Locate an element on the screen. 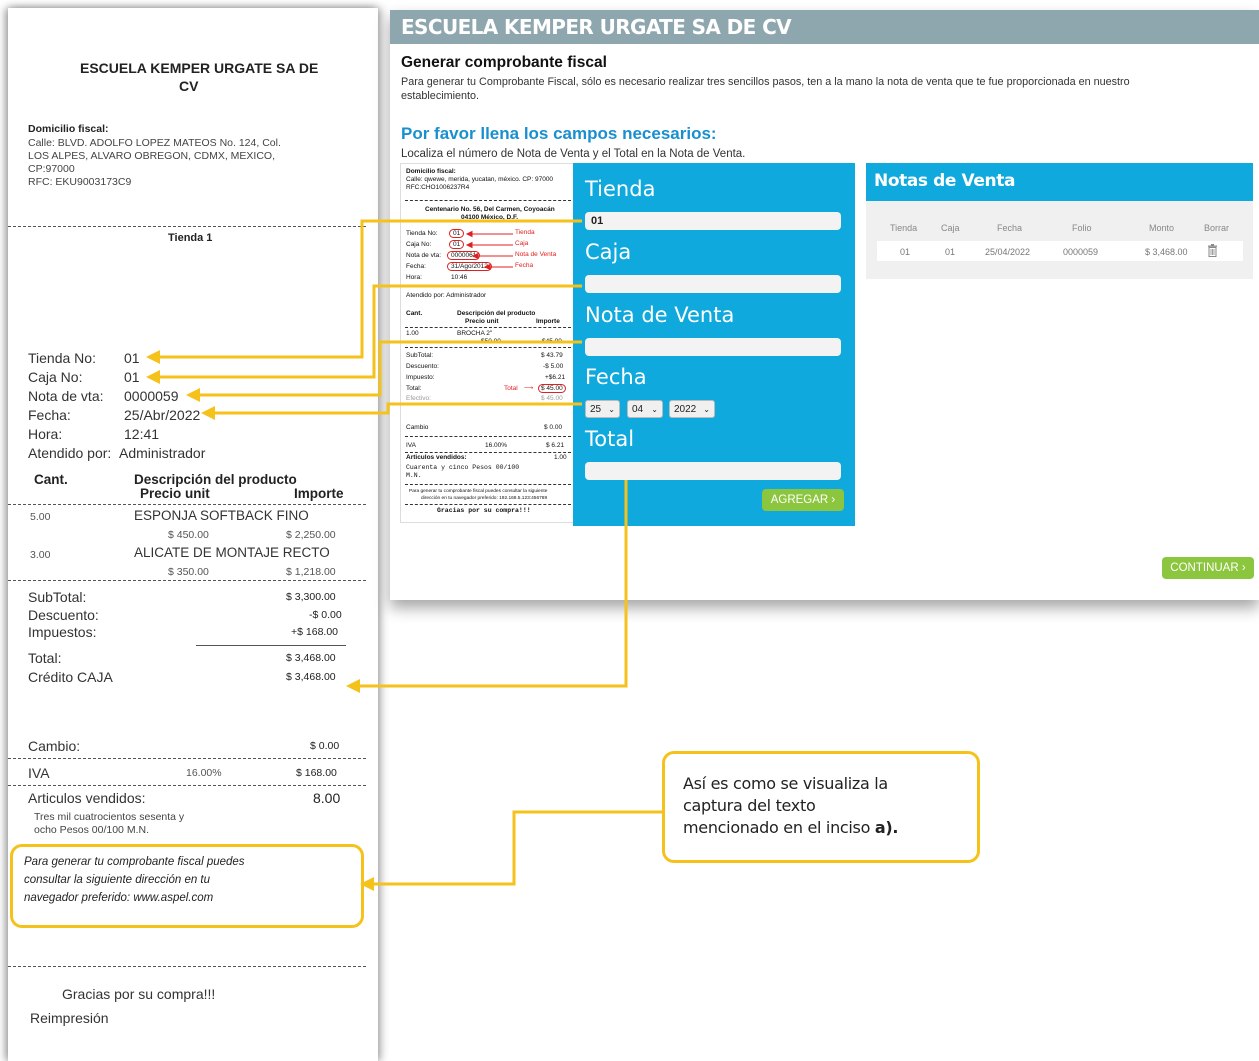  month-select: 04 ⌄ is located at coordinates (645, 409).